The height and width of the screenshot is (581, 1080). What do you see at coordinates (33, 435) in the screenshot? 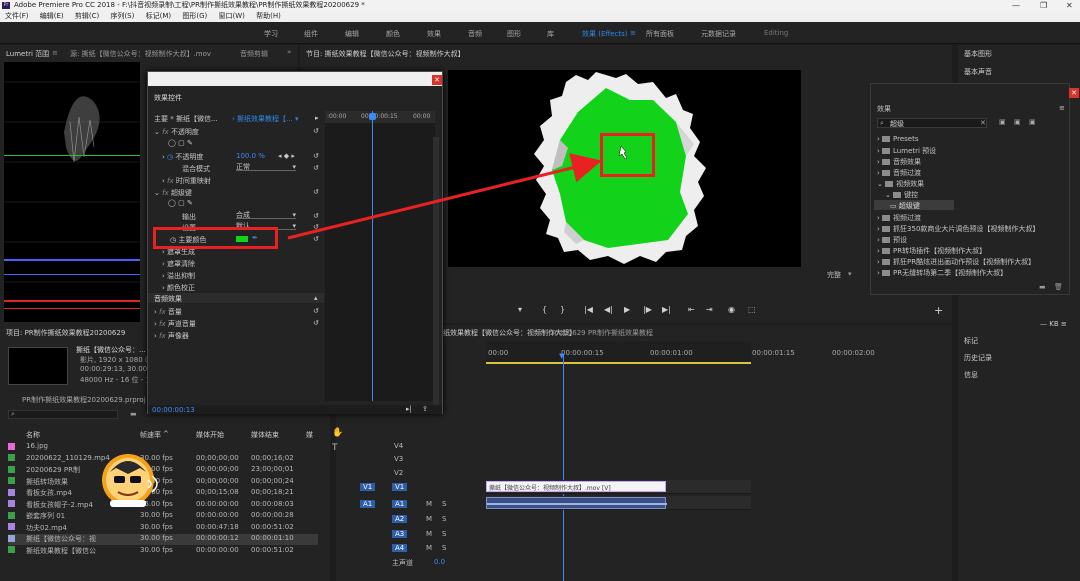
I see `col-header-name: 名称` at bounding box center [33, 435].